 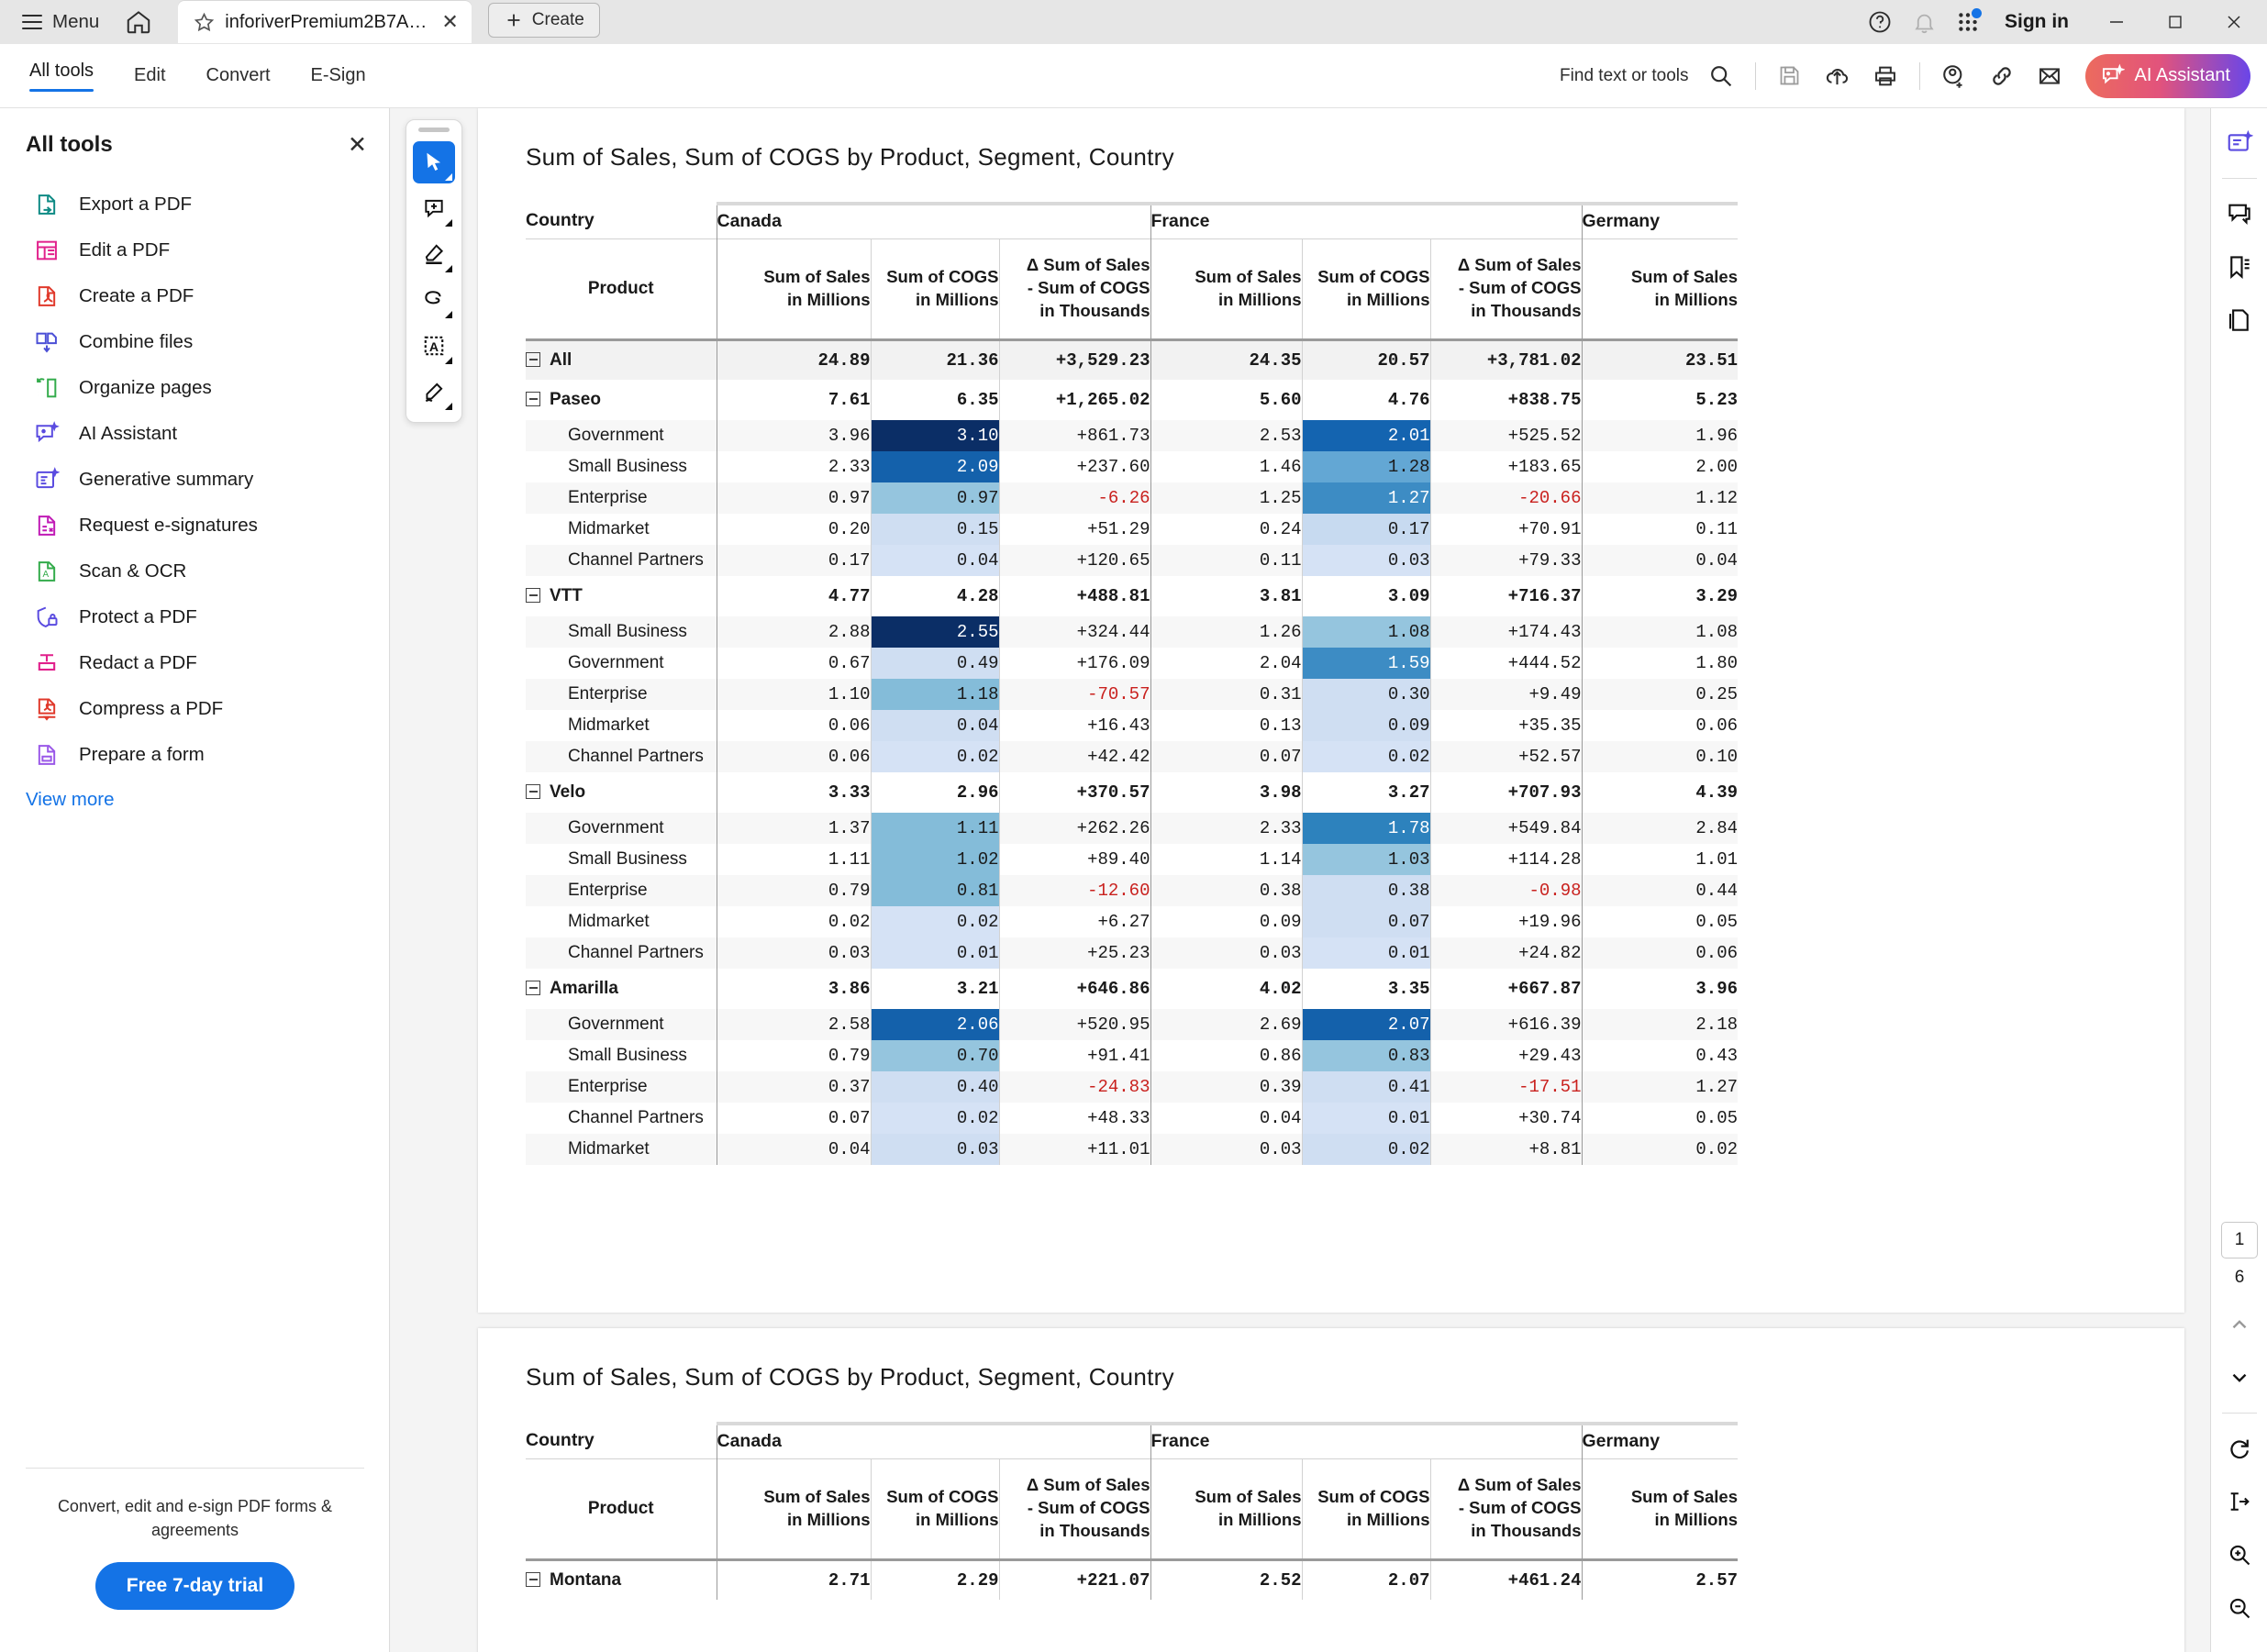 I want to click on drag-handle, so click(x=434, y=130).